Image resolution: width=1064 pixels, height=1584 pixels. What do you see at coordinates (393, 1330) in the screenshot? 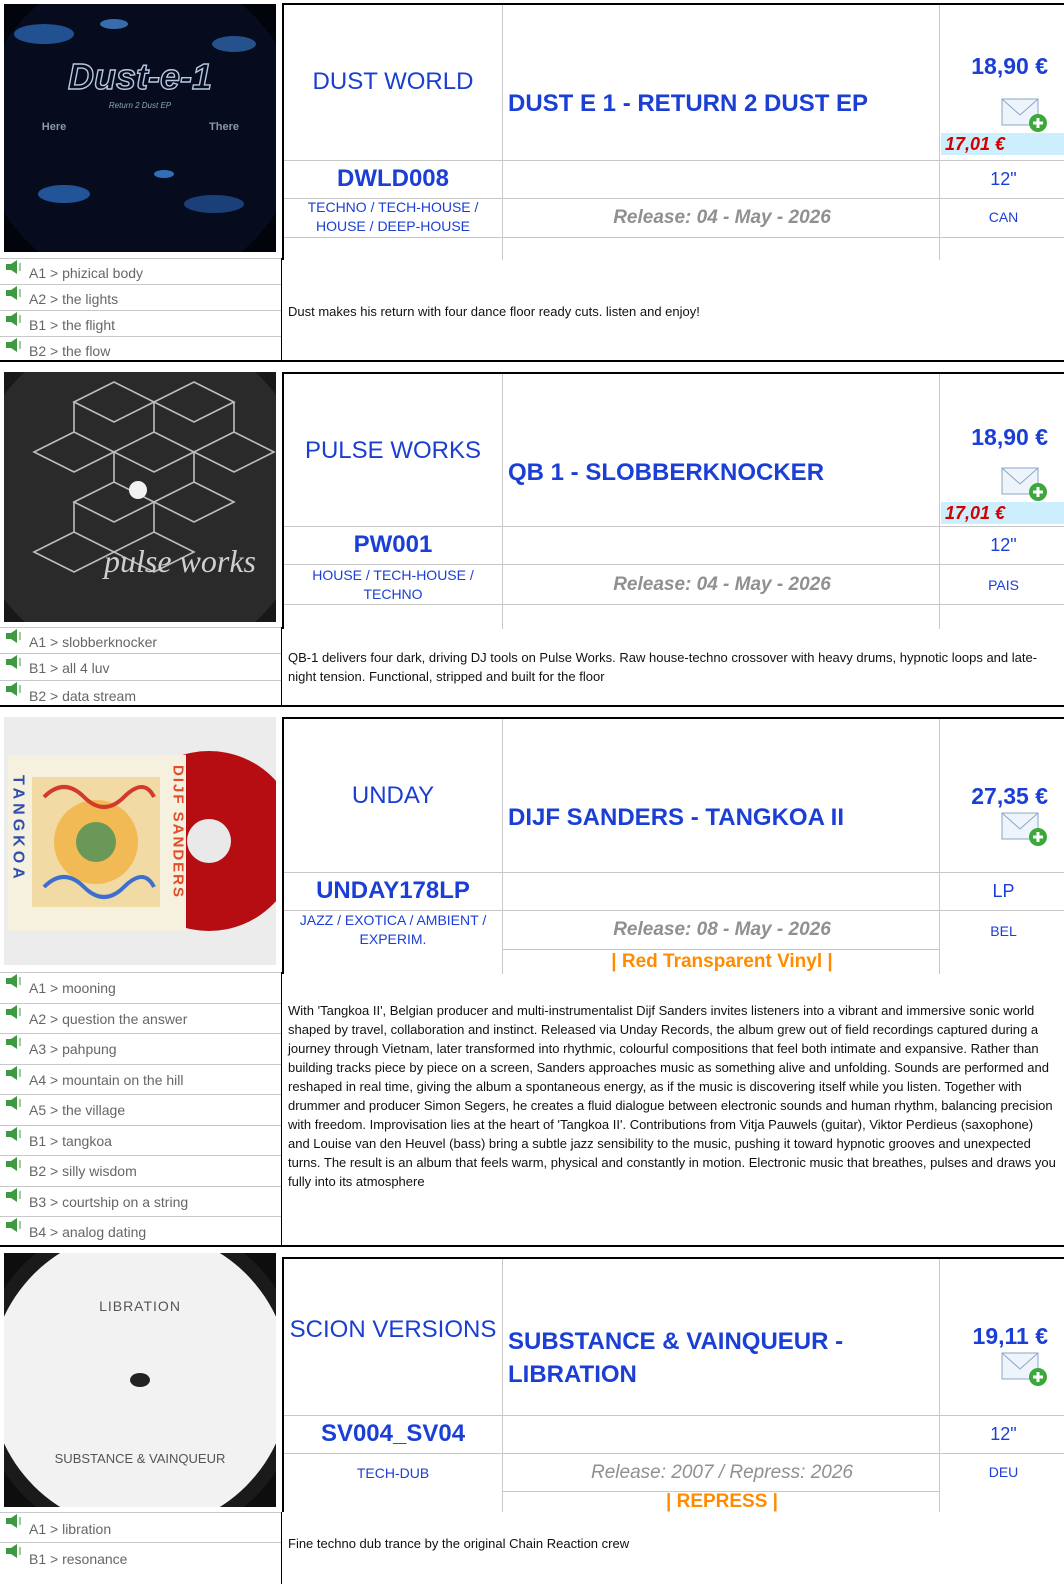
I see `label-name: SCION VERSIONS` at bounding box center [393, 1330].